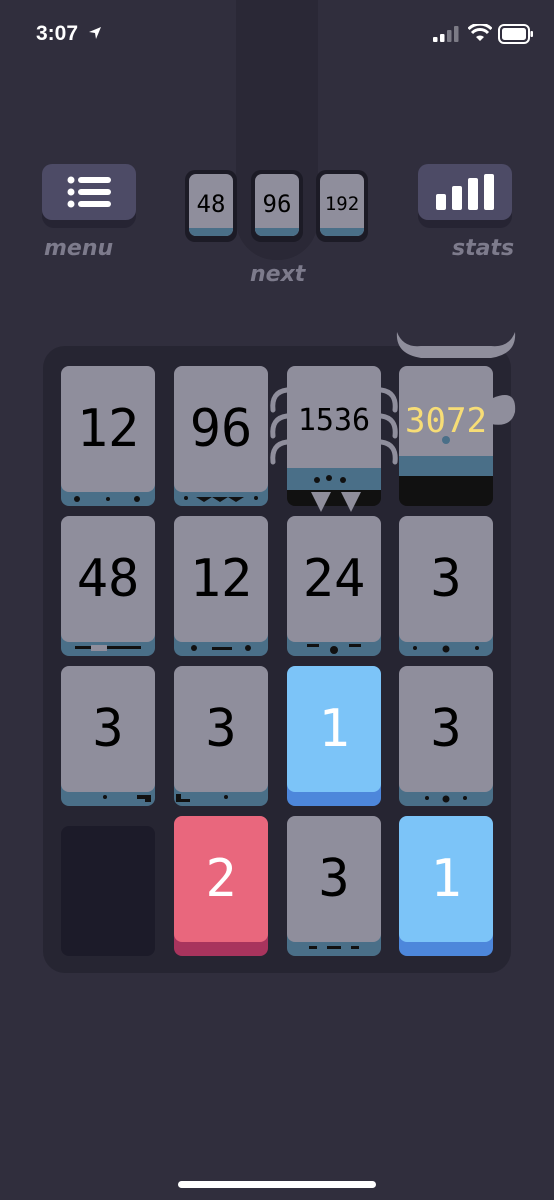  I want to click on tile-value: 48, so click(108, 579).